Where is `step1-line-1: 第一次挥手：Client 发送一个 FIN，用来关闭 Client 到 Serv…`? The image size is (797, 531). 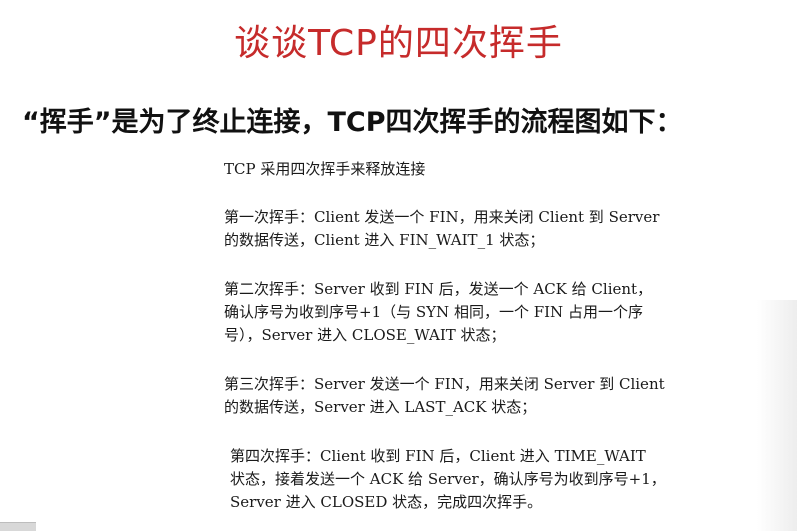
step1-line-1: 第一次挥手：Client 发送一个 FIN，用来关闭 Client 到 Serv… is located at coordinates (442, 217).